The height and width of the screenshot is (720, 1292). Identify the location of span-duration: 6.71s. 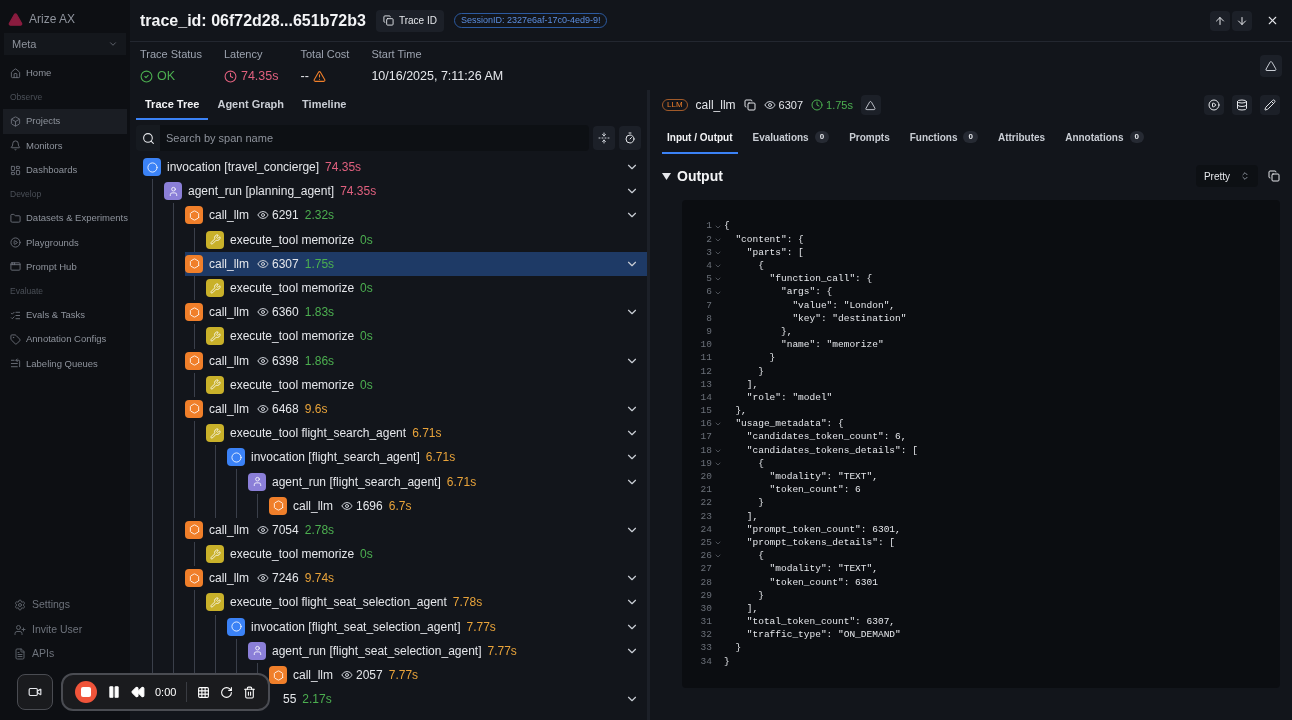
(427, 434).